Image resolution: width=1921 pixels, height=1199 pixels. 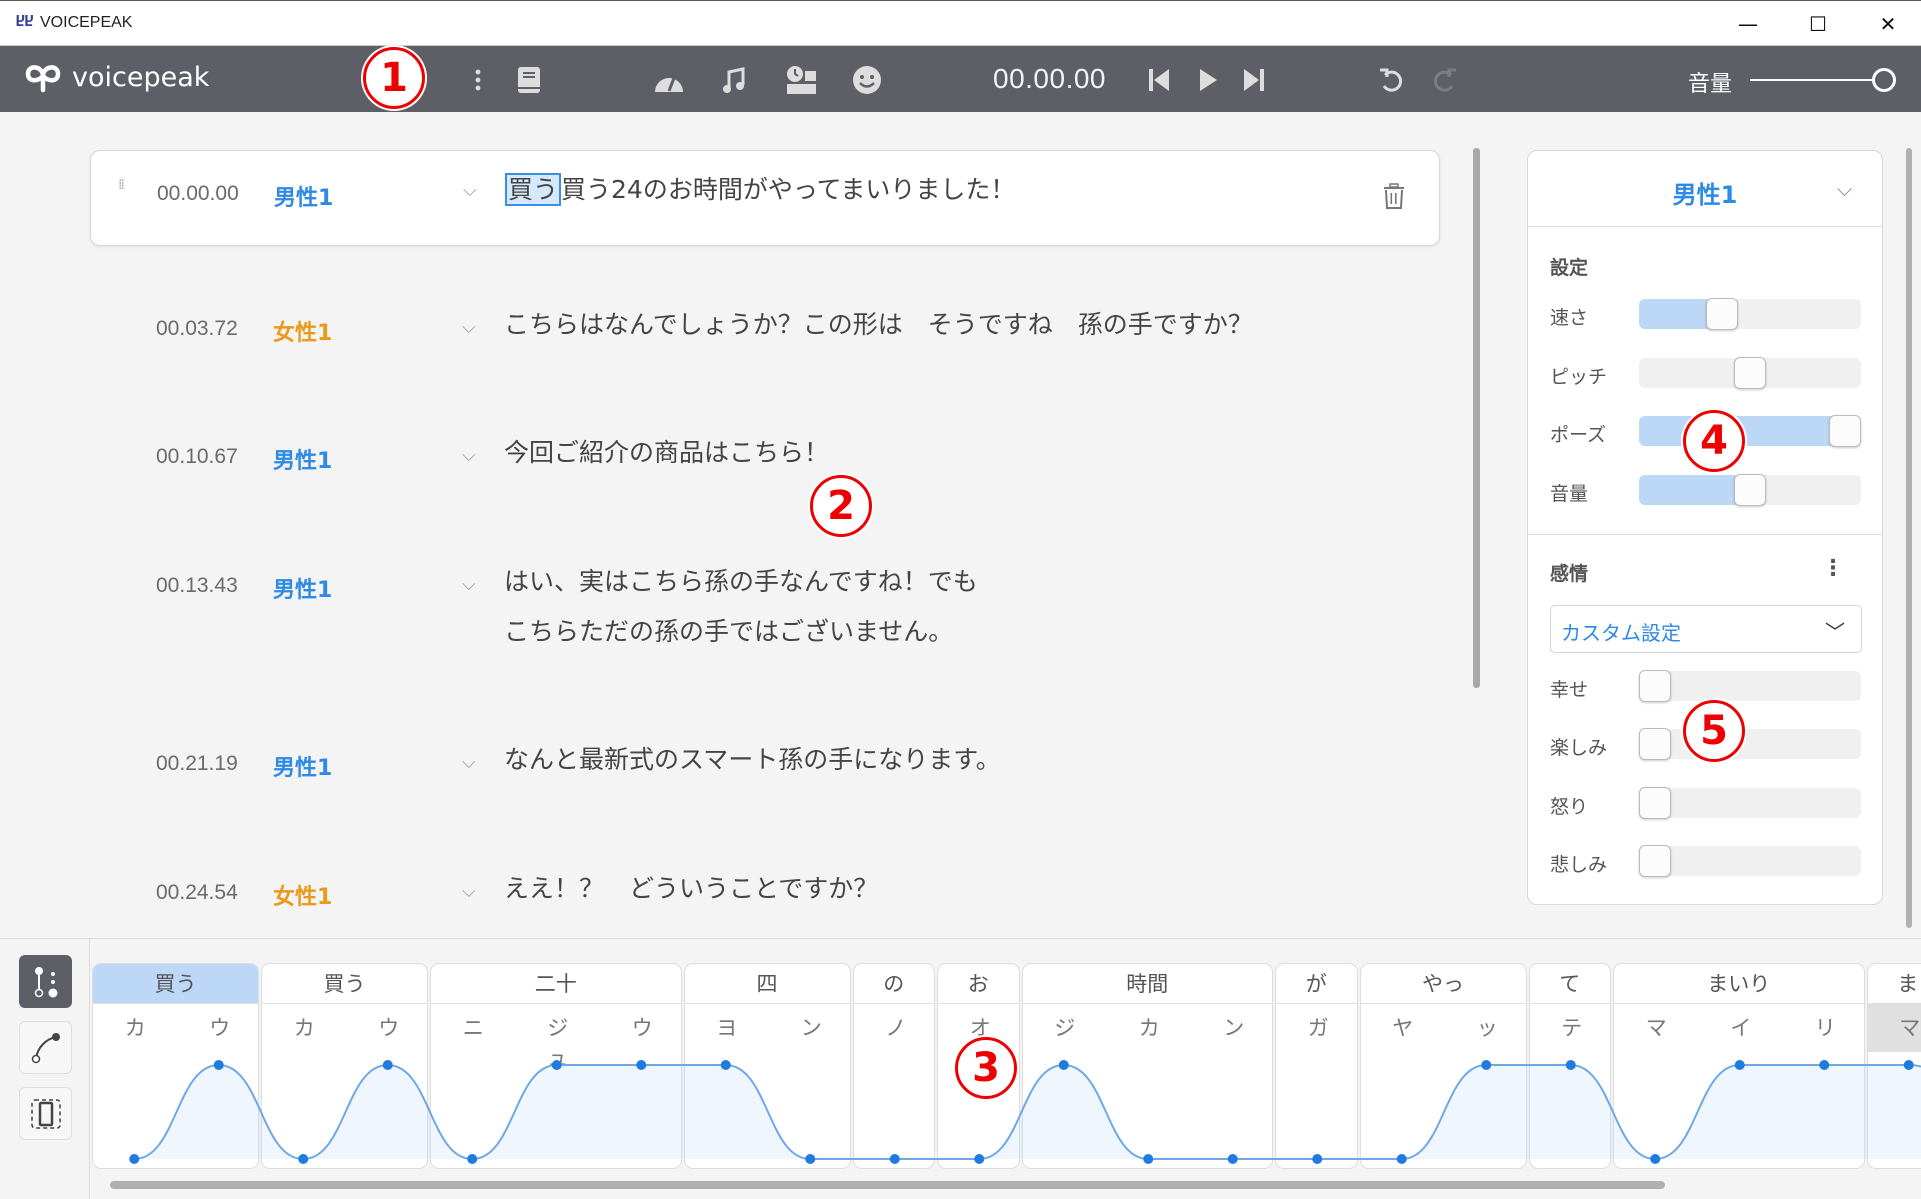 I want to click on phrase-block: てテ, so click(x=1570, y=1066).